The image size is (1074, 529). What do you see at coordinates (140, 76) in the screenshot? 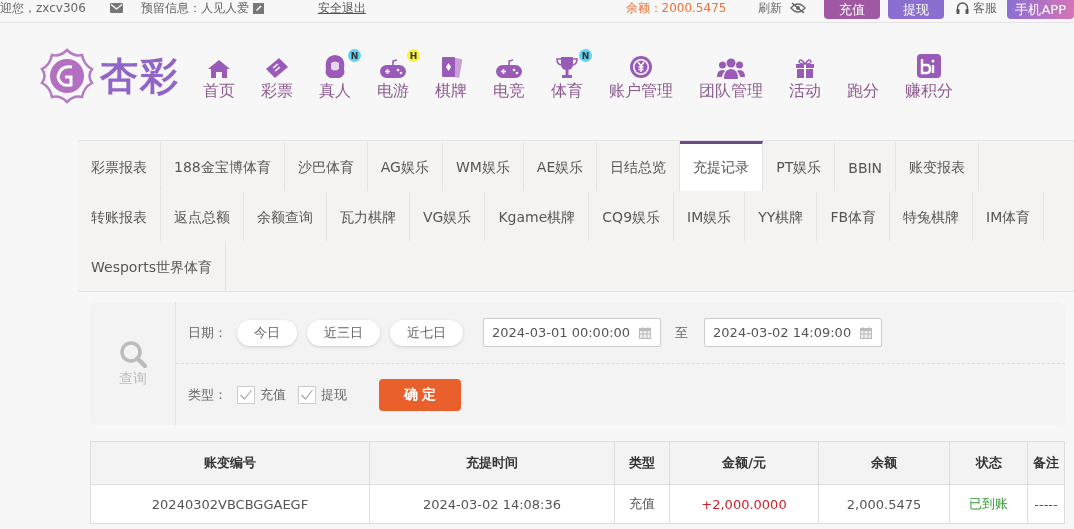
I see `logo-text: 杏彩` at bounding box center [140, 76].